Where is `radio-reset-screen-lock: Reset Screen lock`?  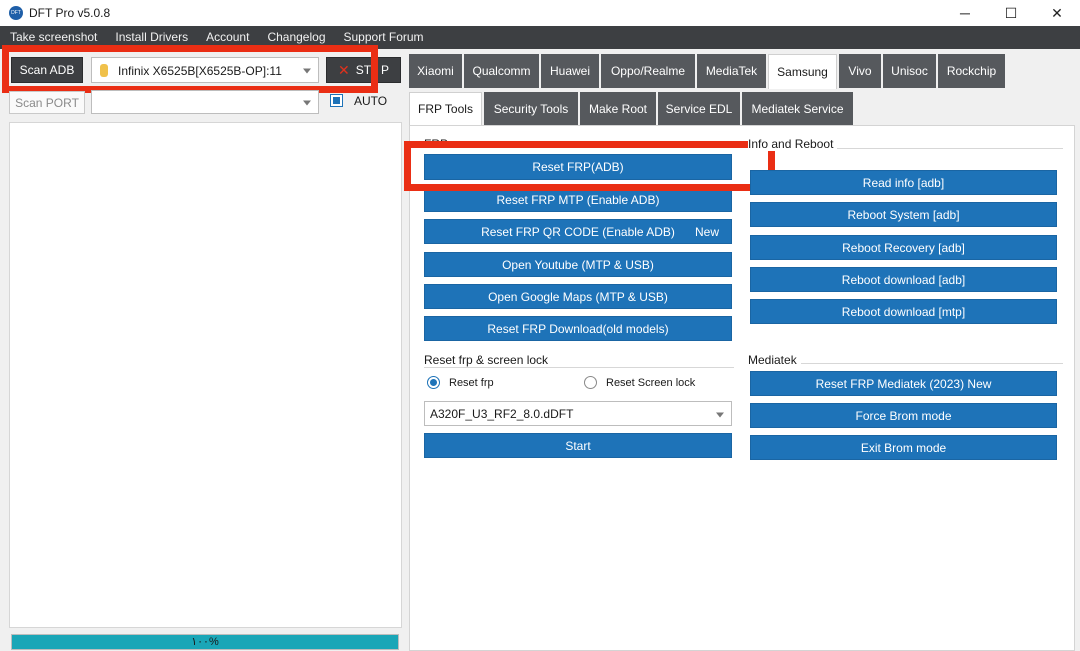 radio-reset-screen-lock: Reset Screen lock is located at coordinates (639, 382).